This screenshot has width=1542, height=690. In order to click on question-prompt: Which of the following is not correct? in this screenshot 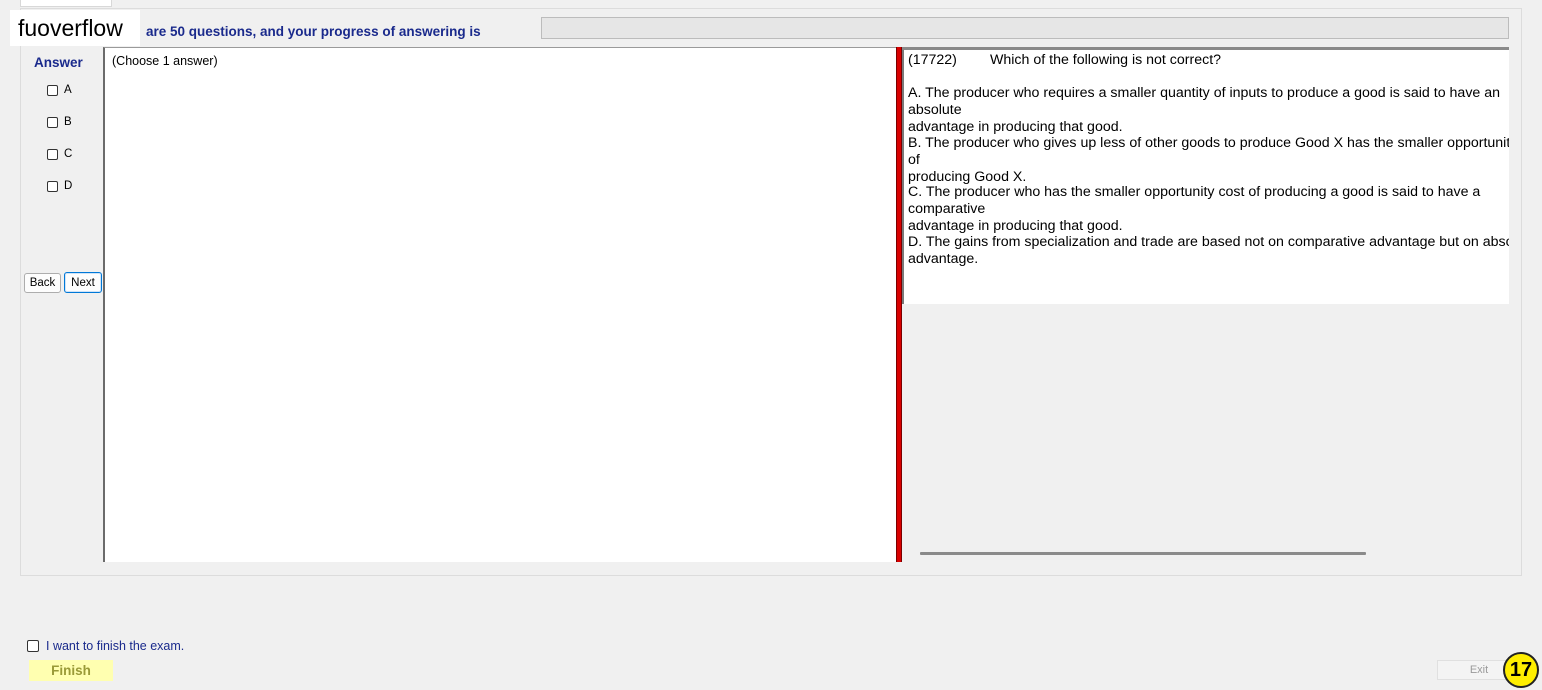, I will do `click(1106, 60)`.